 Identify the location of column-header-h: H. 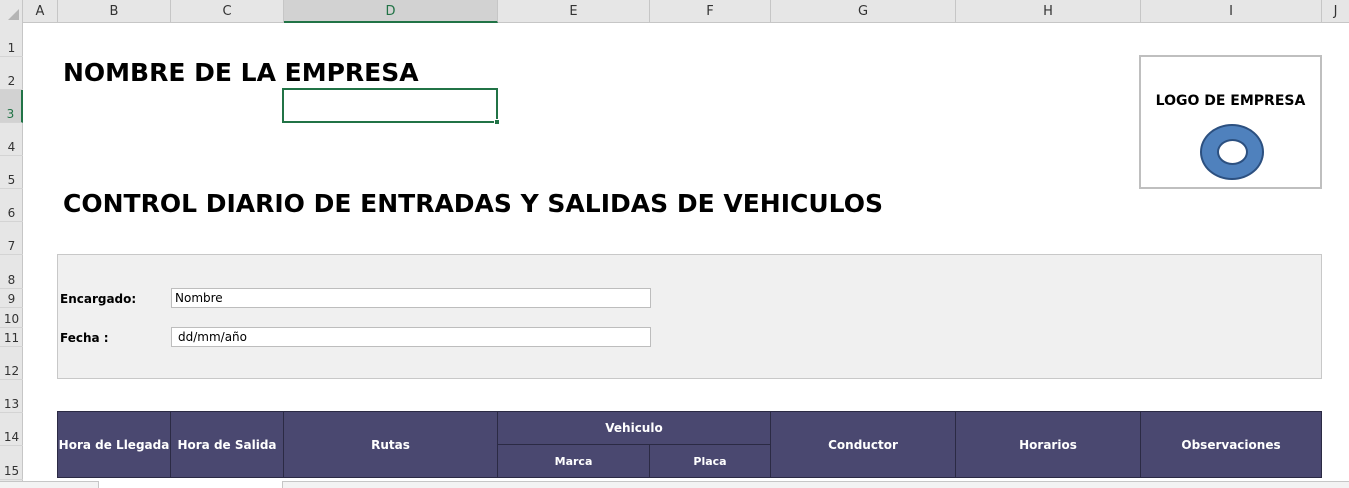
(1048, 11).